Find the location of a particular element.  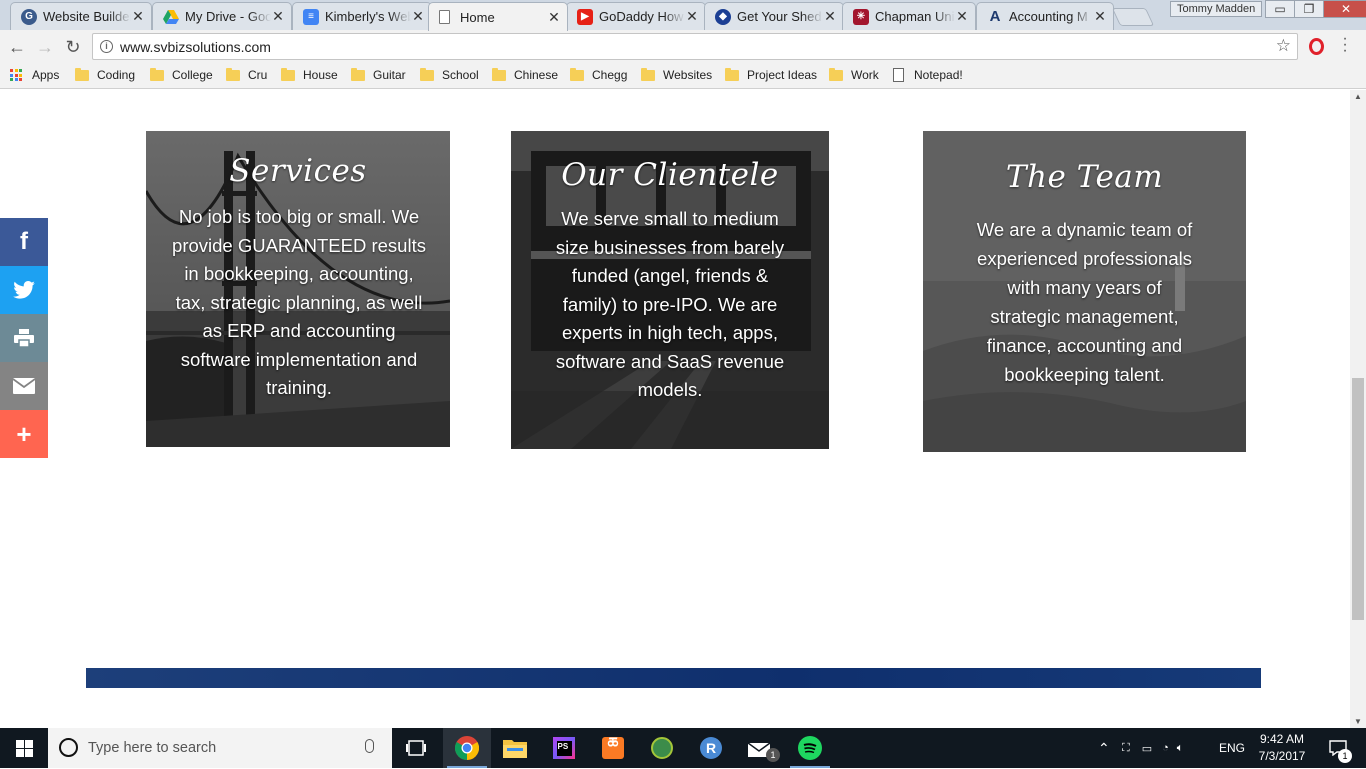

scroll-up-icon: ▲ is located at coordinates (1358, 96).